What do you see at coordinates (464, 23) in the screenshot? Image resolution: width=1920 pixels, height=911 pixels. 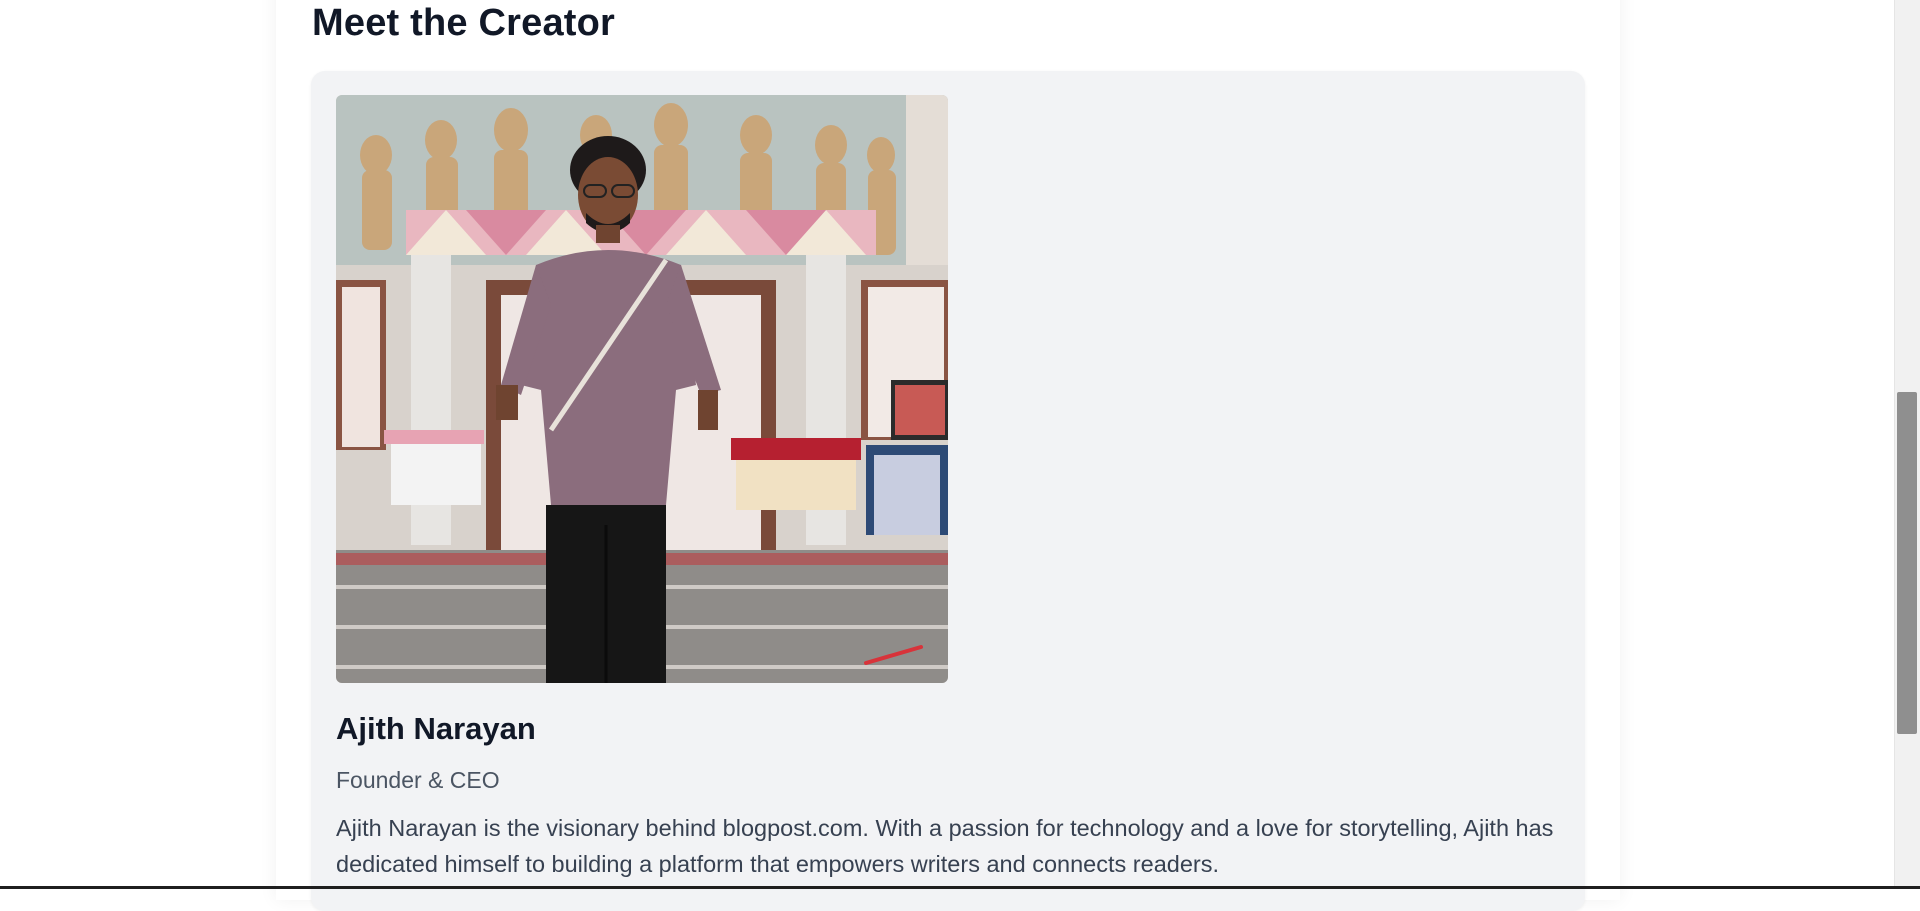 I see `section-title: Meet the Creator` at bounding box center [464, 23].